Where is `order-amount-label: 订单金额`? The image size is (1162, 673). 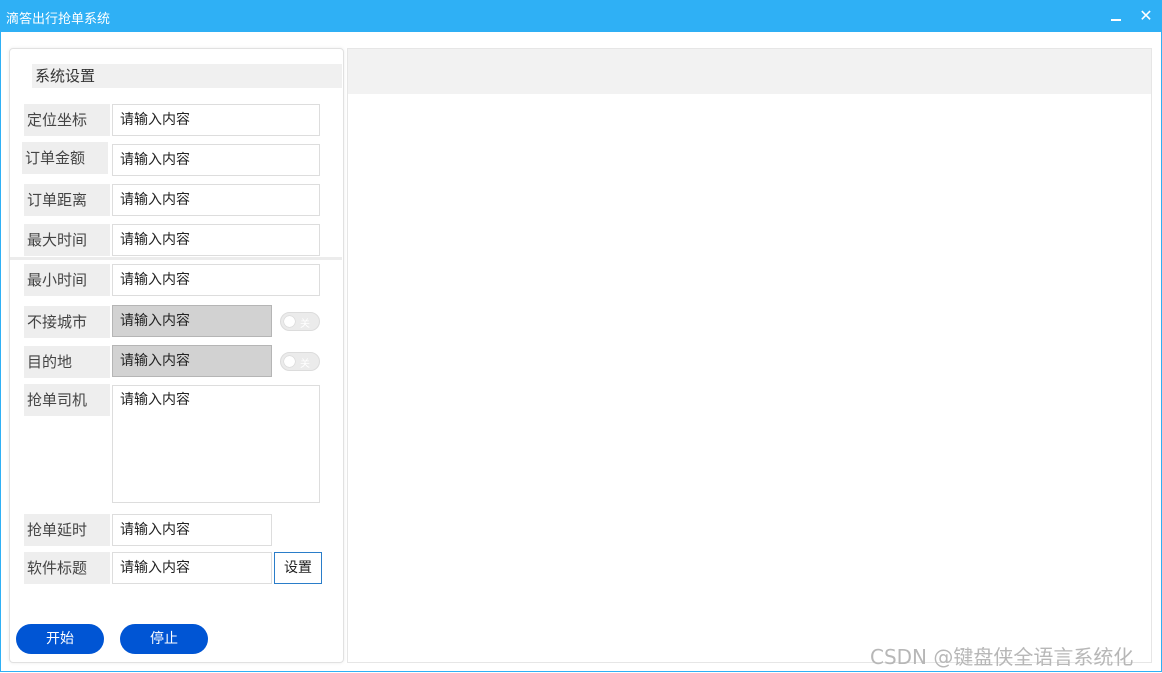
order-amount-label: 订单金额 is located at coordinates (65, 158).